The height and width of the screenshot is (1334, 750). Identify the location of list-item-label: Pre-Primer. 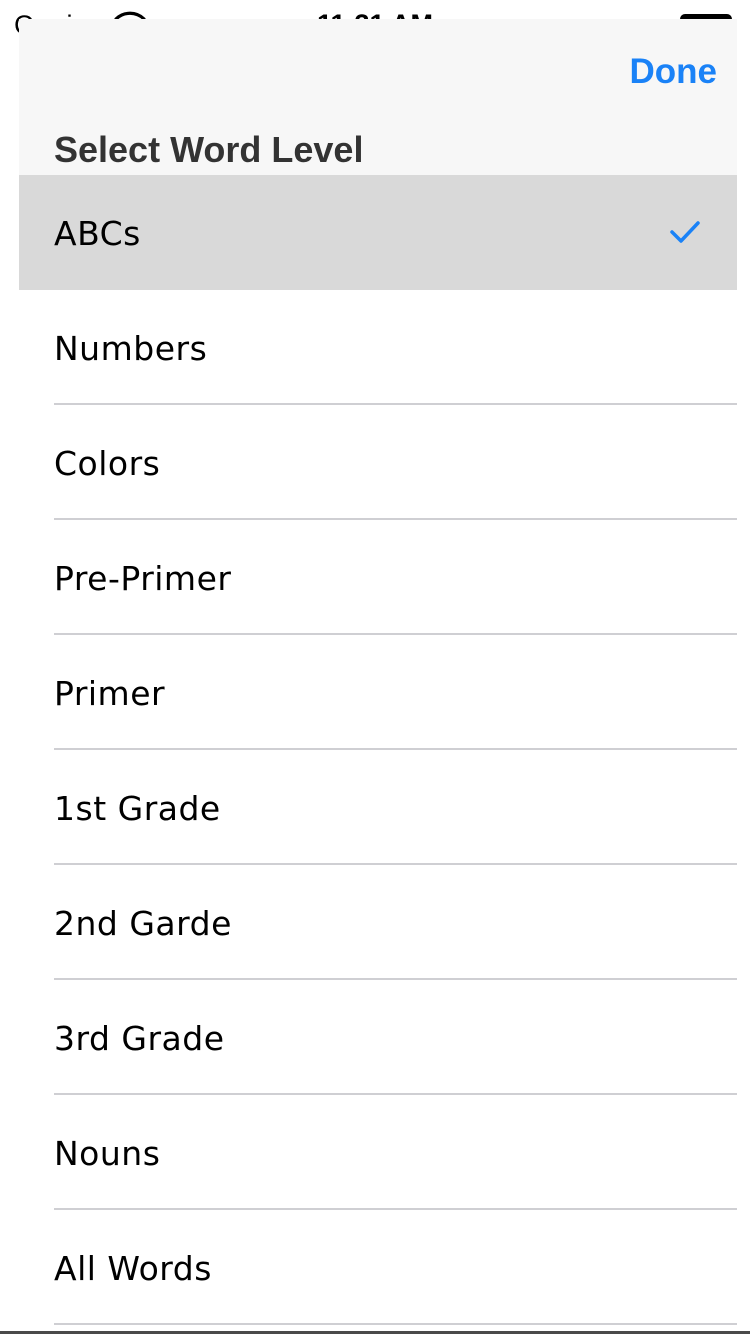
(143, 578).